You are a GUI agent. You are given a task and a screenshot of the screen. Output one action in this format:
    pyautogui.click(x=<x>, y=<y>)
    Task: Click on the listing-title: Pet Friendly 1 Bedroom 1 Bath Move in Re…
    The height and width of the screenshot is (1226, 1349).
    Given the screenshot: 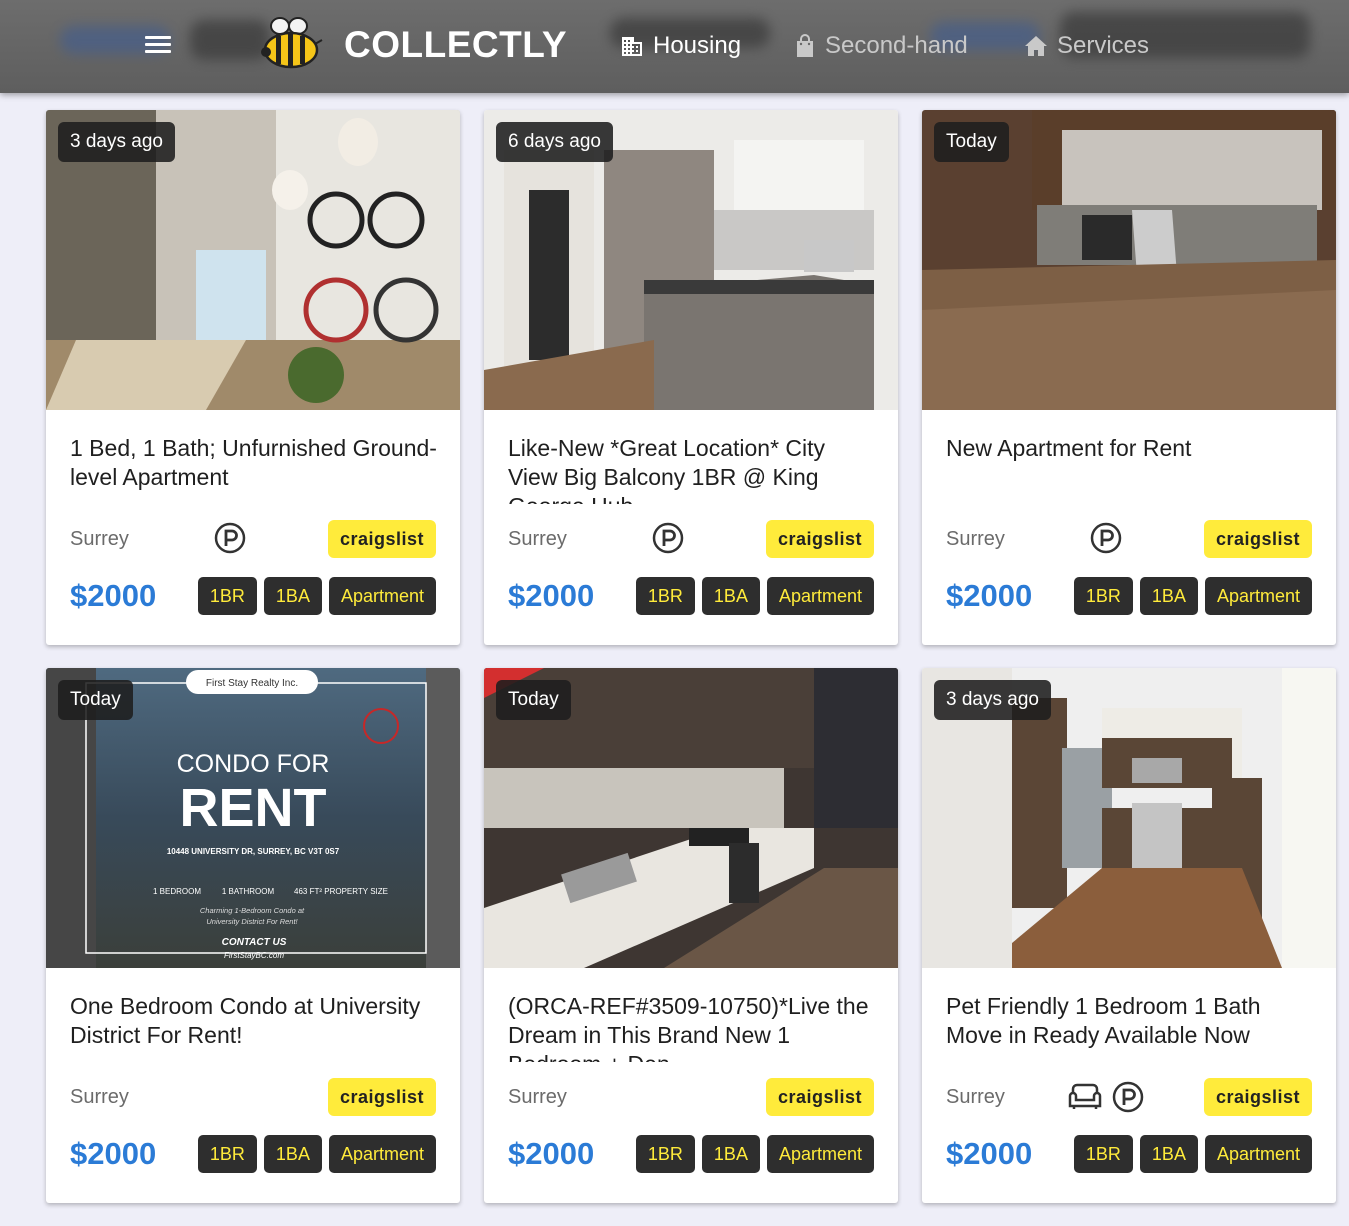 What is the action you would take?
    pyautogui.click(x=1131, y=1027)
    